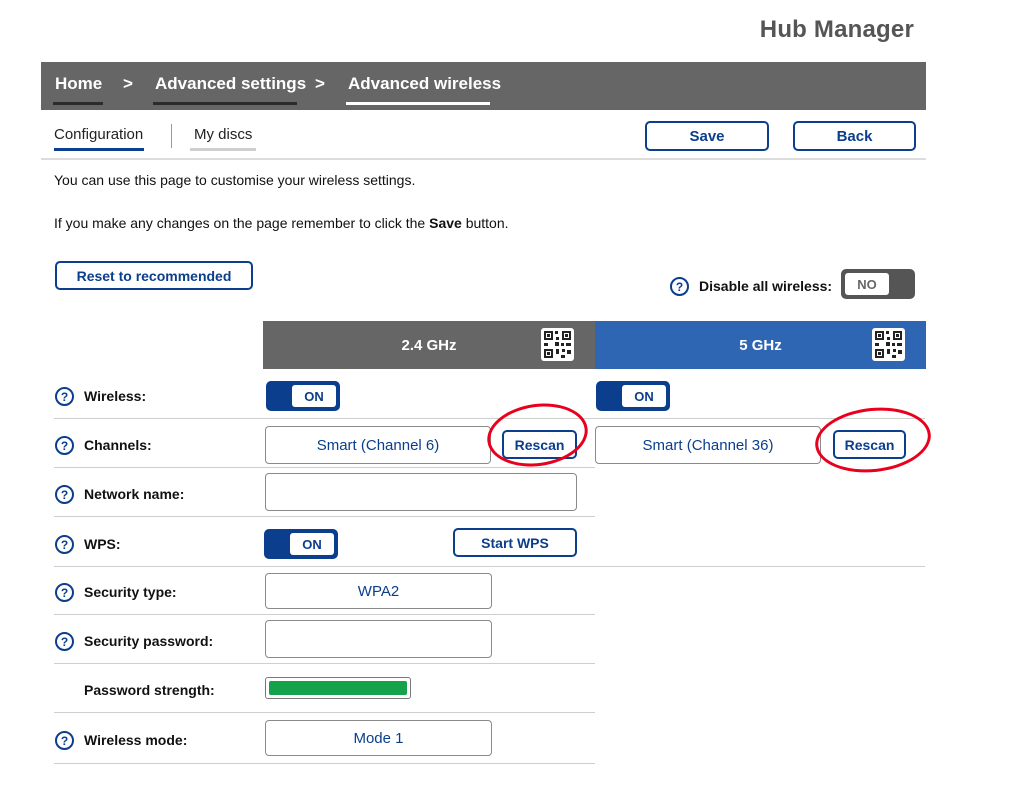  I want to click on breadcrumb-home-underline, so click(78, 103).